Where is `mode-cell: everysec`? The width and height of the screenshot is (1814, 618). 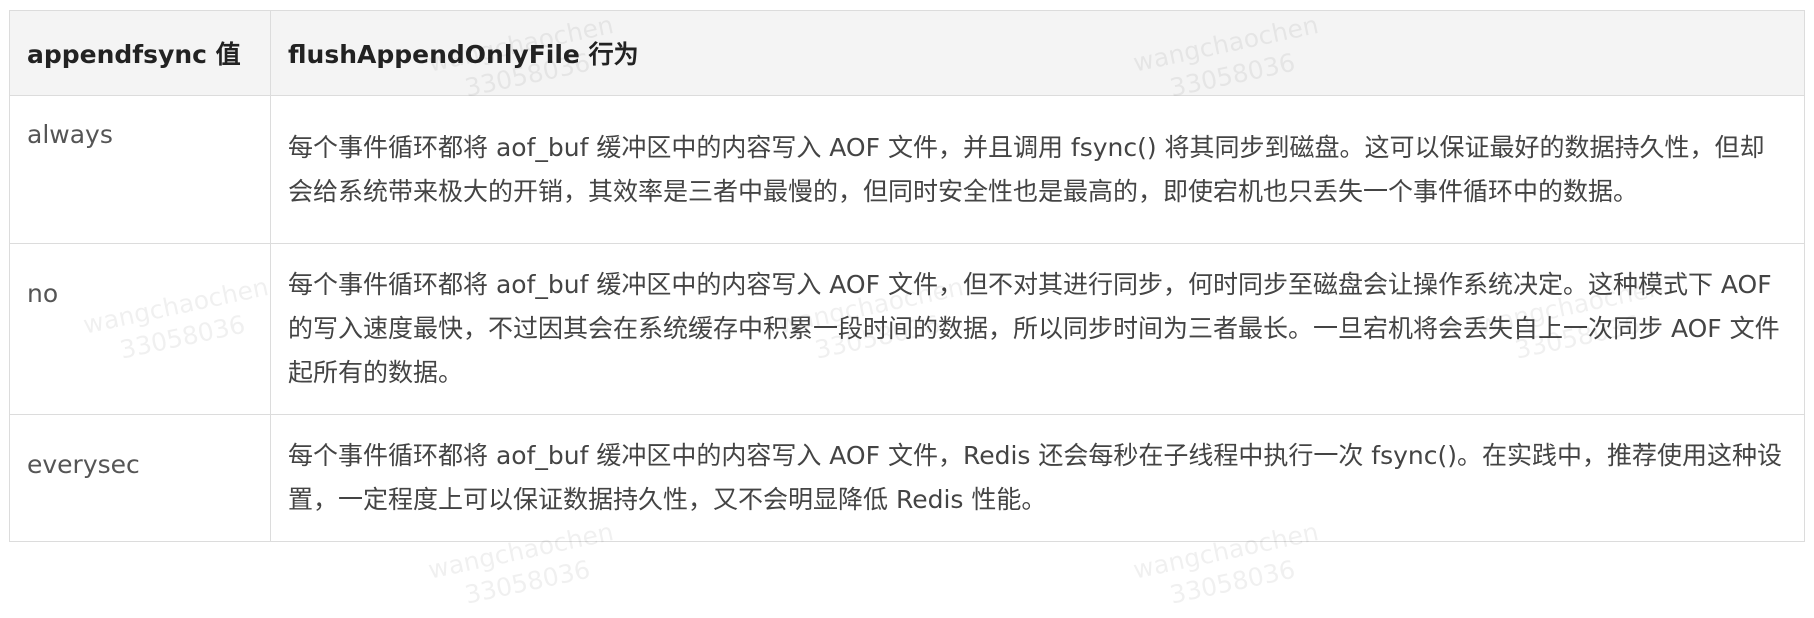
mode-cell: everysec is located at coordinates (140, 478).